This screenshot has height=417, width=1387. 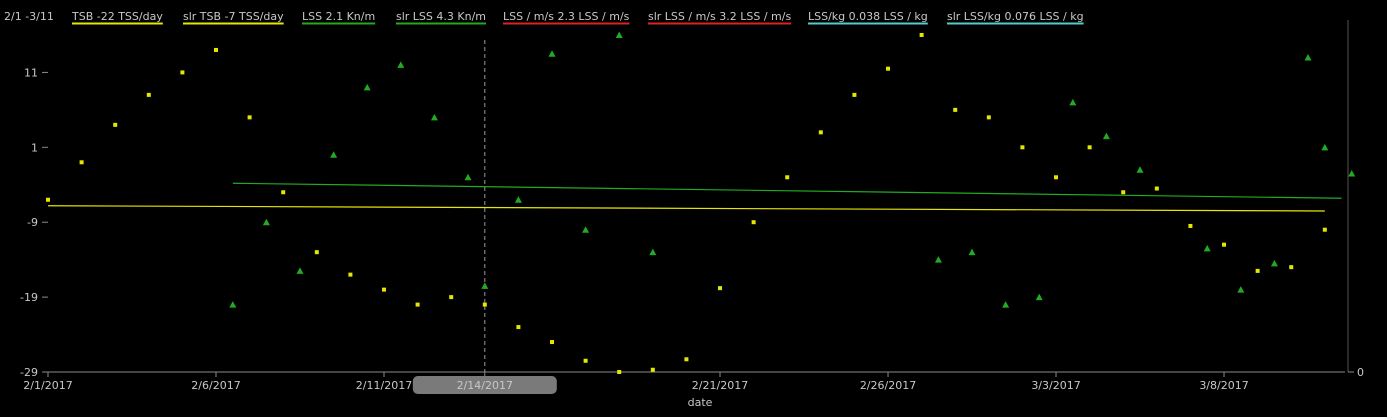 What do you see at coordinates (1055, 385) in the screenshot?
I see `x-tick-label: 3/3/2017` at bounding box center [1055, 385].